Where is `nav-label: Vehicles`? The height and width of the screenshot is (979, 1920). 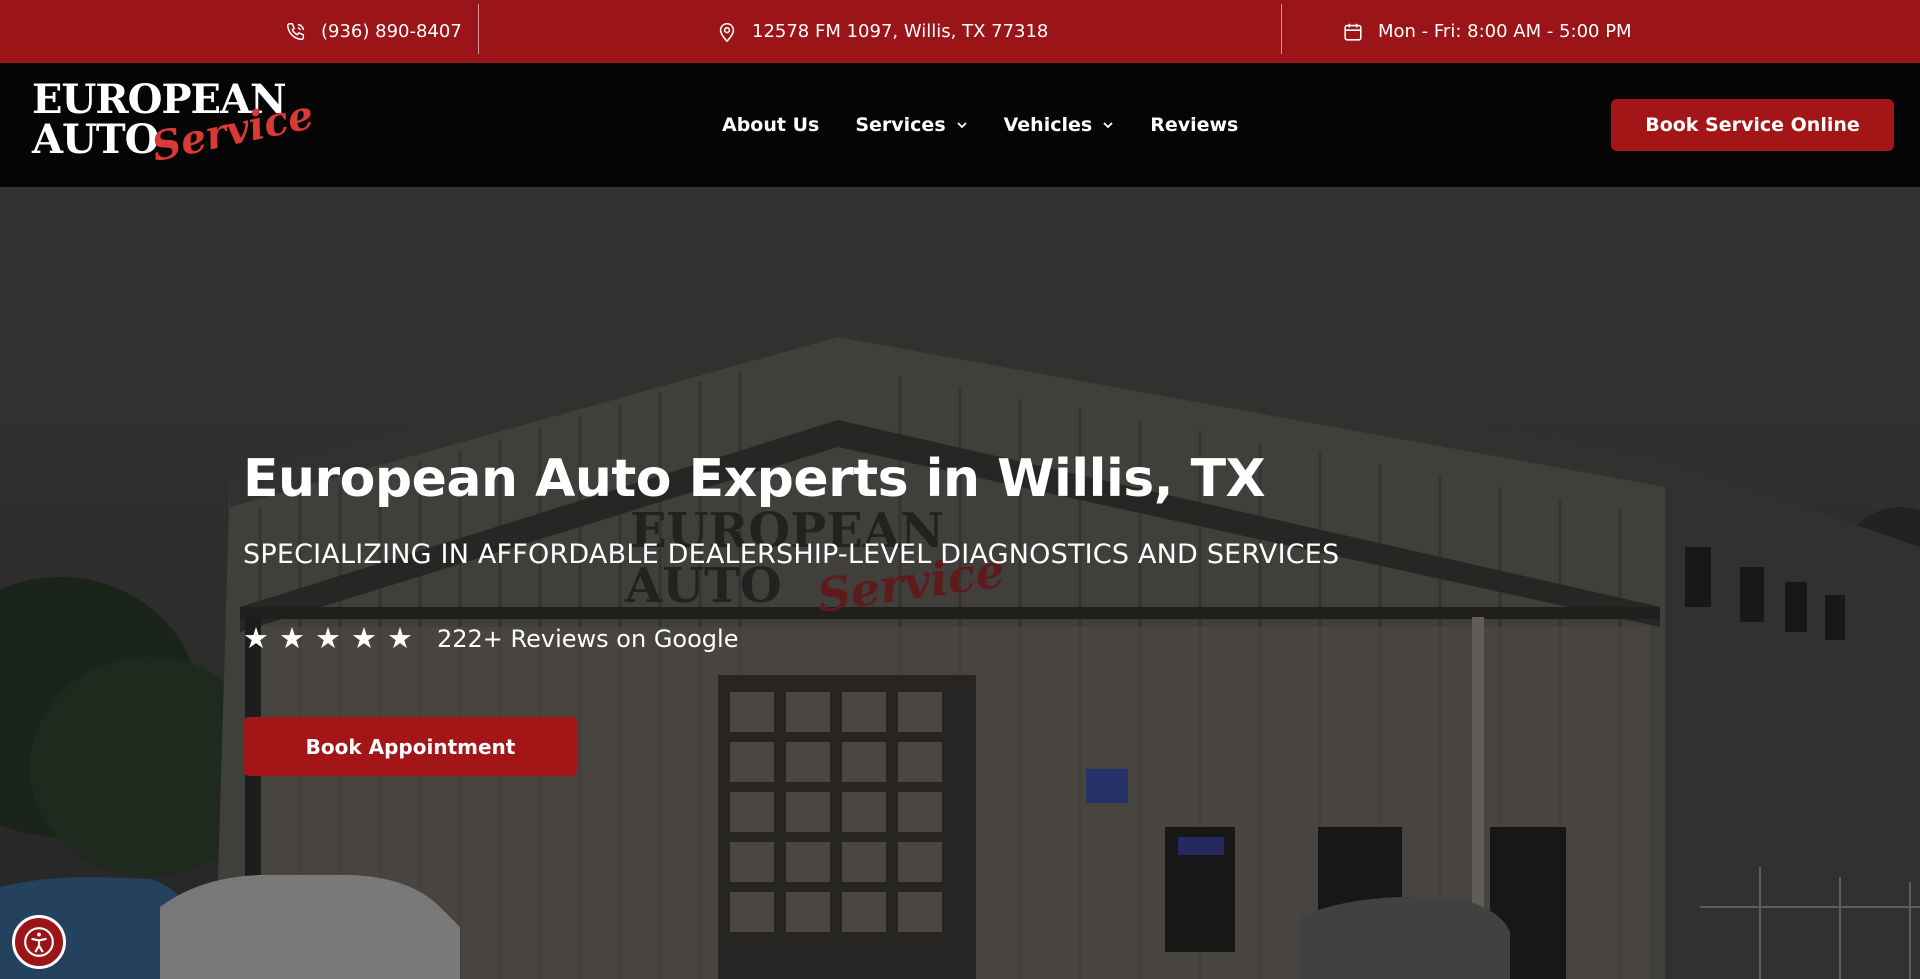 nav-label: Vehicles is located at coordinates (1048, 125).